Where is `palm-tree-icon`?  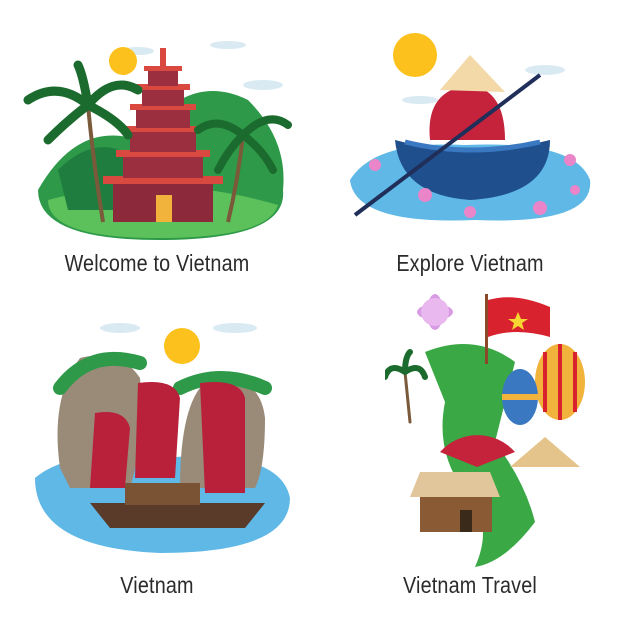 palm-tree-icon is located at coordinates (406, 386).